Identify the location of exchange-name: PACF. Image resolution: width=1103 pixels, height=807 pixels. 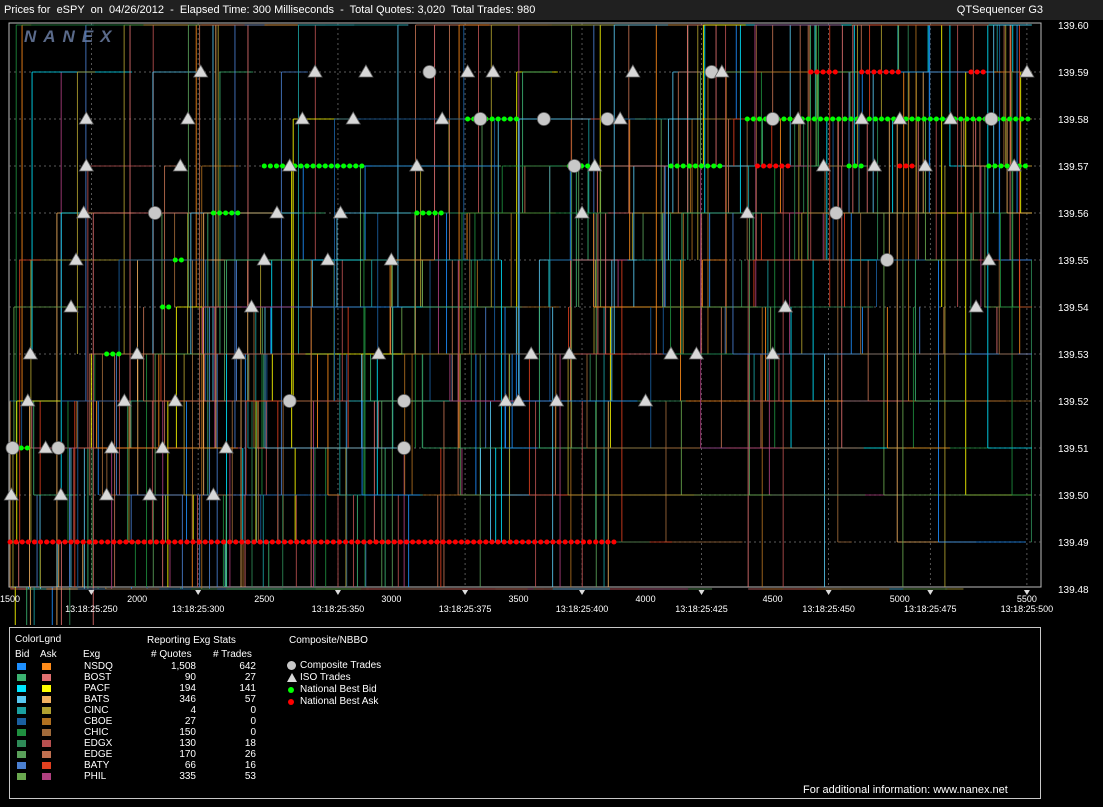
(97, 688).